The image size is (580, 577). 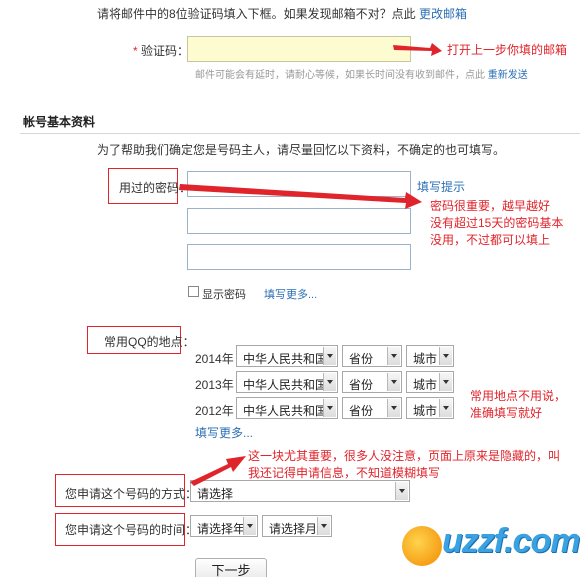 What do you see at coordinates (511, 541) in the screenshot?
I see `watermark-text: uzzf.com` at bounding box center [511, 541].